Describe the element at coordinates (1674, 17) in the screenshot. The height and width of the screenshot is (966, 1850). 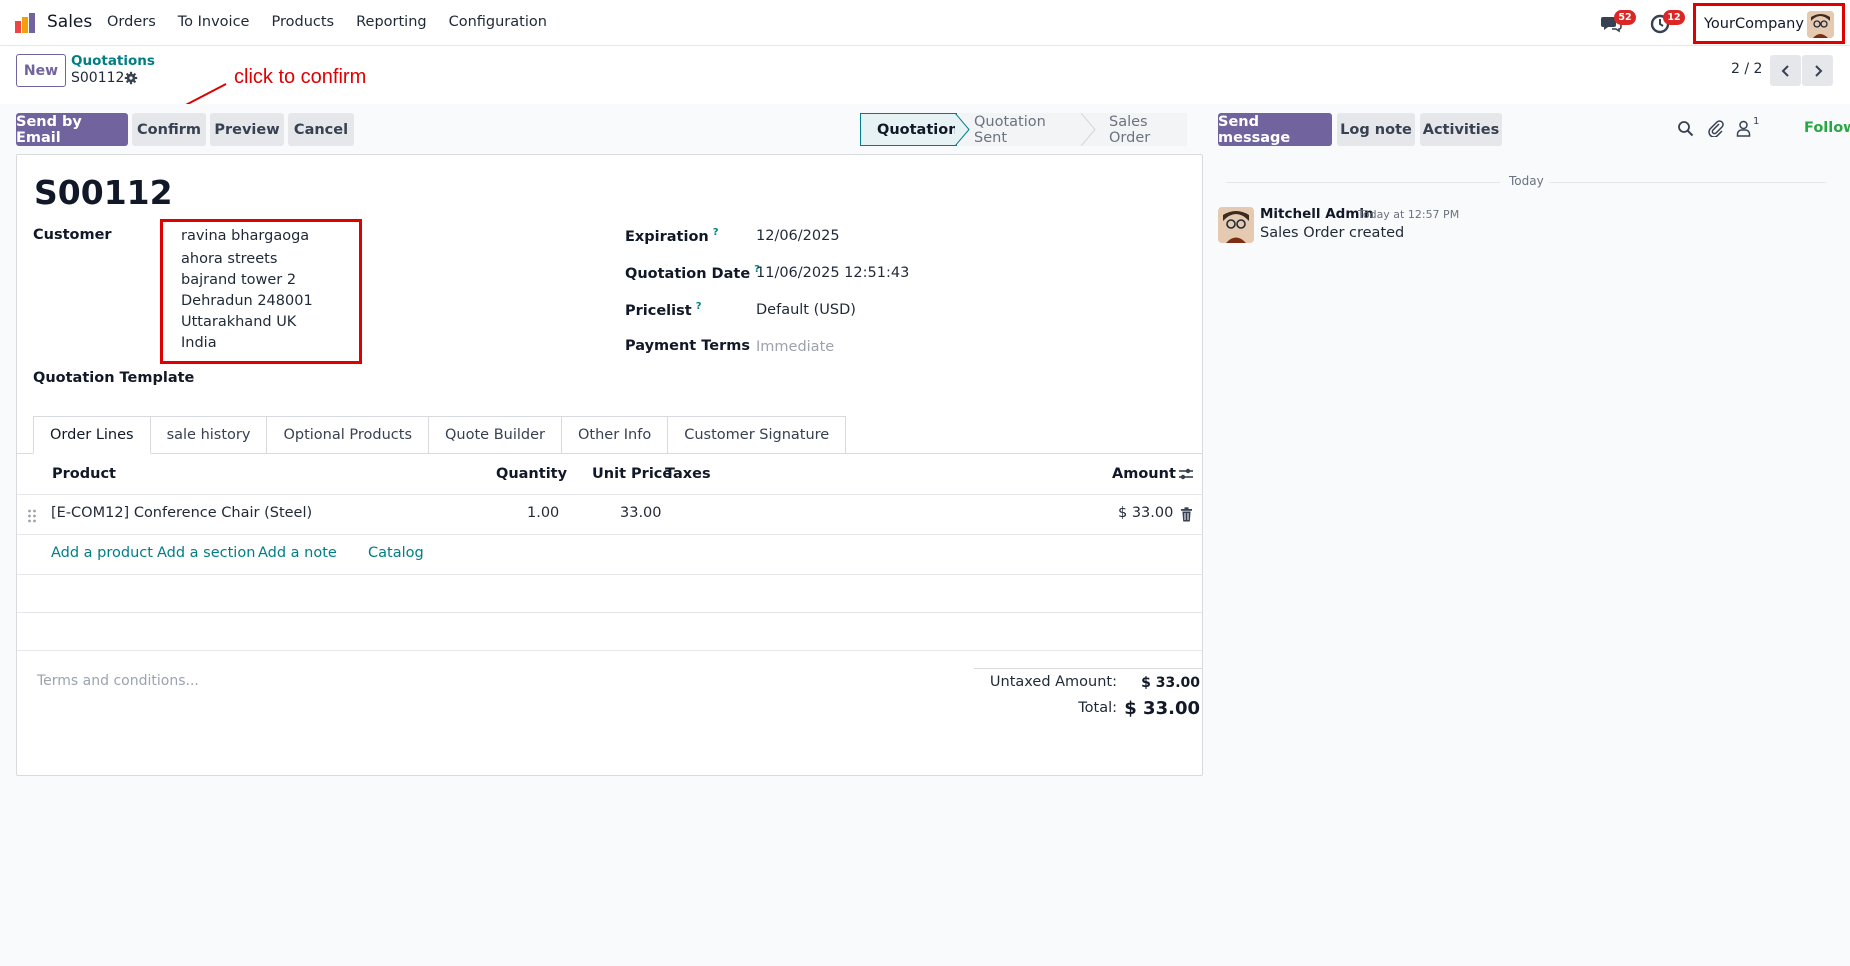
I see `activities-badge: 12` at that location.